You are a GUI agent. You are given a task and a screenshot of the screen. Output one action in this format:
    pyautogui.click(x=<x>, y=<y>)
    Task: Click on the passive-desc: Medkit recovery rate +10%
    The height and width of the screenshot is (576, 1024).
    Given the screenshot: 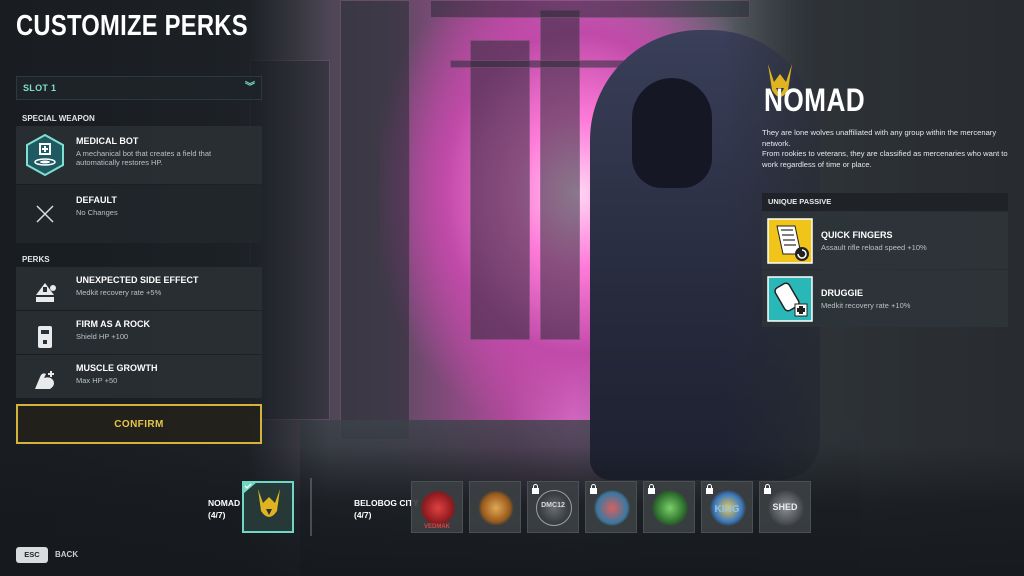 What is the action you would take?
    pyautogui.click(x=866, y=305)
    